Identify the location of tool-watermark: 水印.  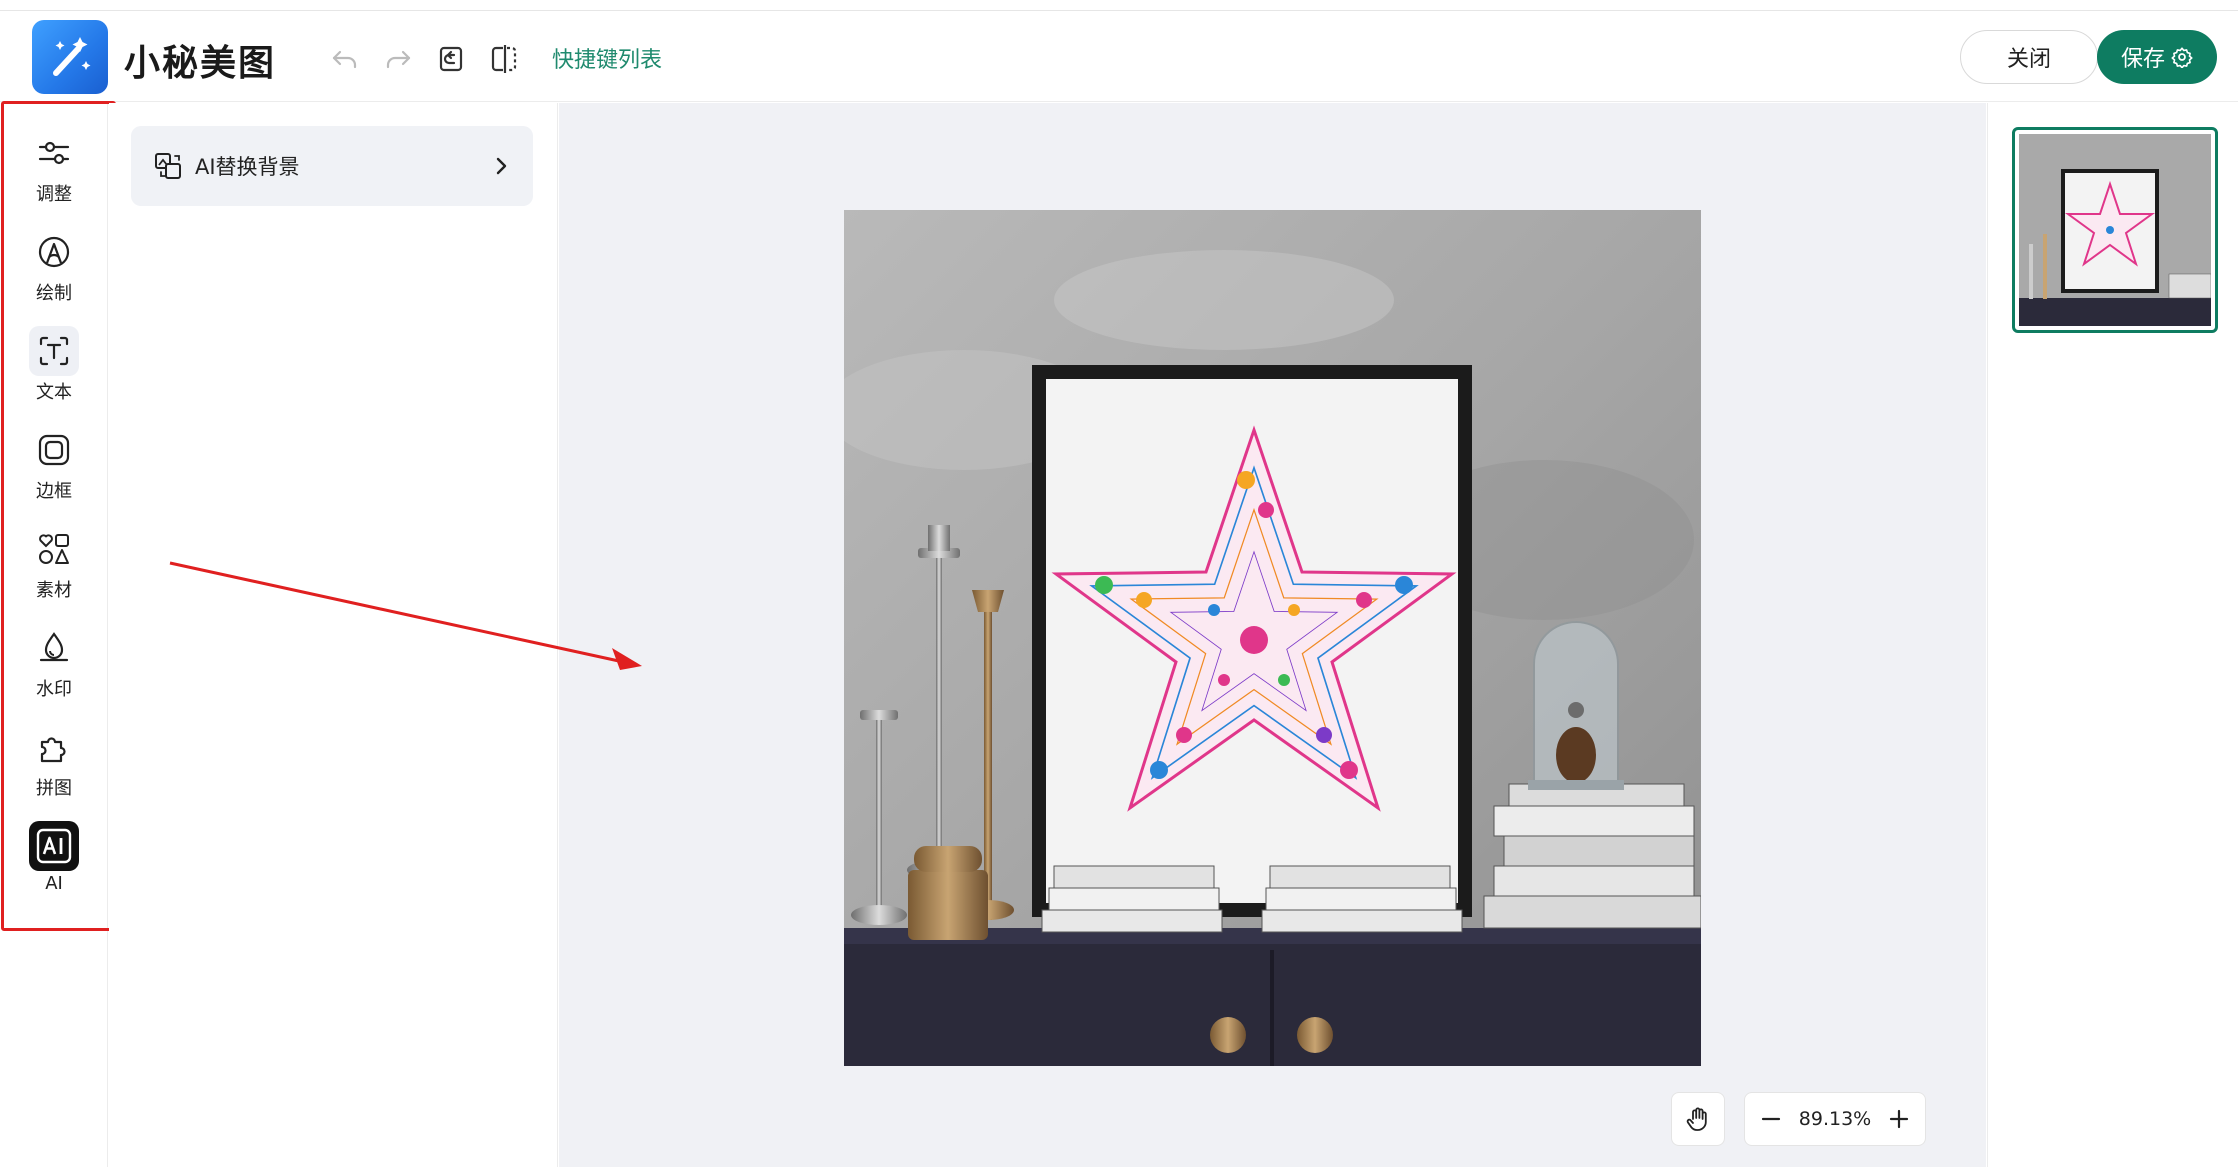
(54, 668).